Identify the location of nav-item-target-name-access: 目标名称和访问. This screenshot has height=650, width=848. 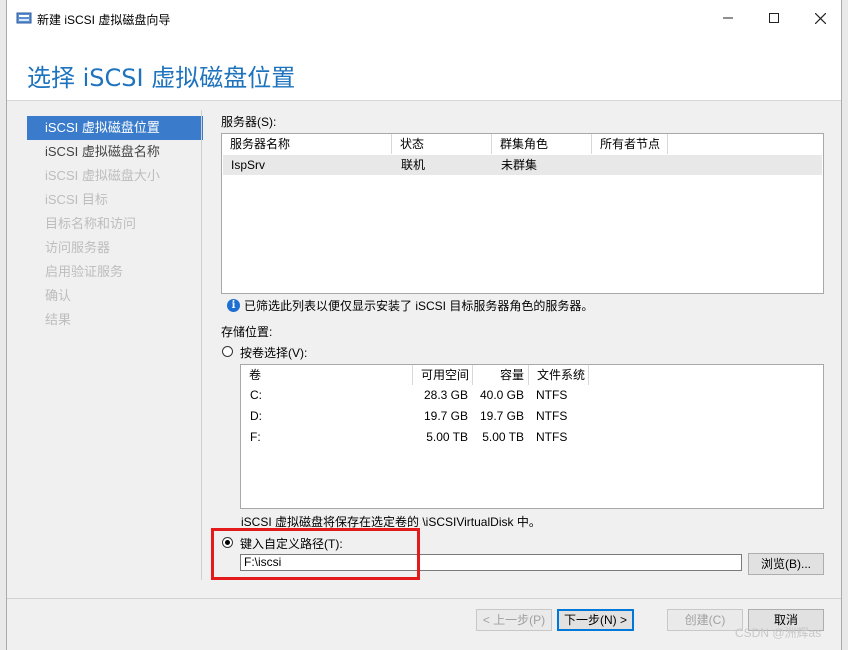
(91, 223).